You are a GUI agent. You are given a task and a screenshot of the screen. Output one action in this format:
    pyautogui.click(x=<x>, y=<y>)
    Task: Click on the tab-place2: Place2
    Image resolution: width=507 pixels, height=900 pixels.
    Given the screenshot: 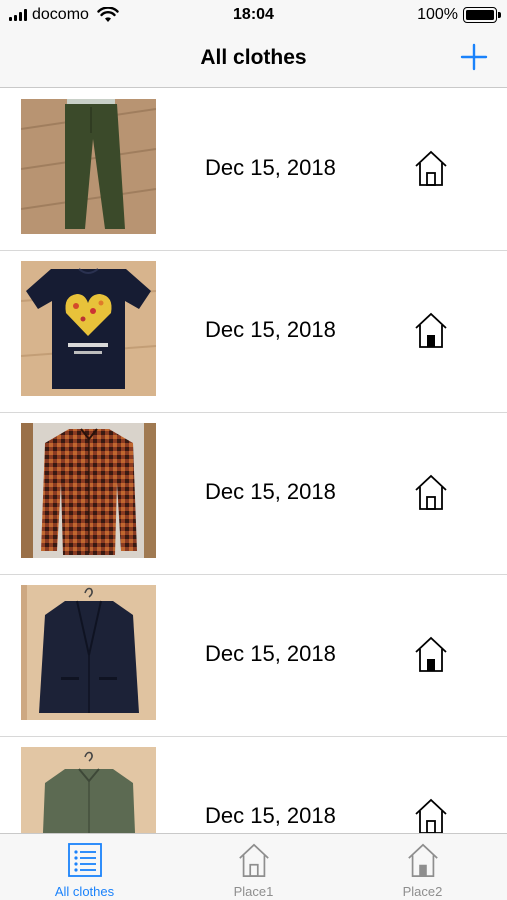 What is the action you would take?
    pyautogui.click(x=422, y=867)
    